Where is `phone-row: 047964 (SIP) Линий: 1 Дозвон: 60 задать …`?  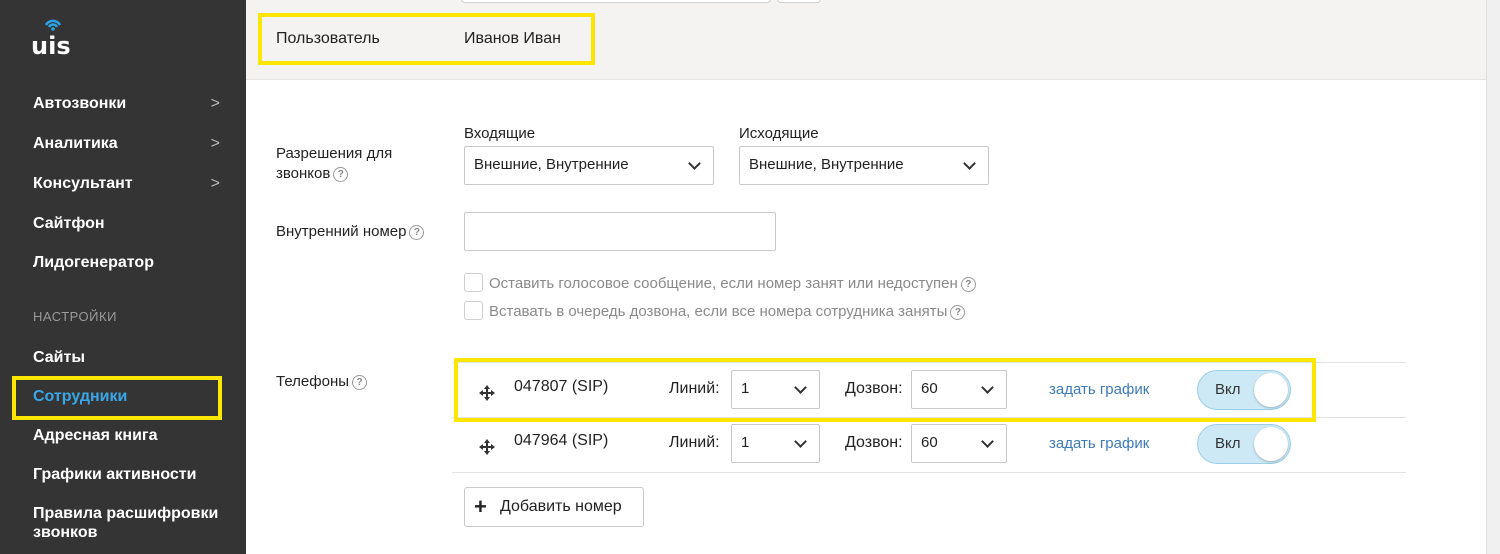
phone-row: 047964 (SIP) Линий: 1 Дозвон: 60 задать … is located at coordinates (929, 444).